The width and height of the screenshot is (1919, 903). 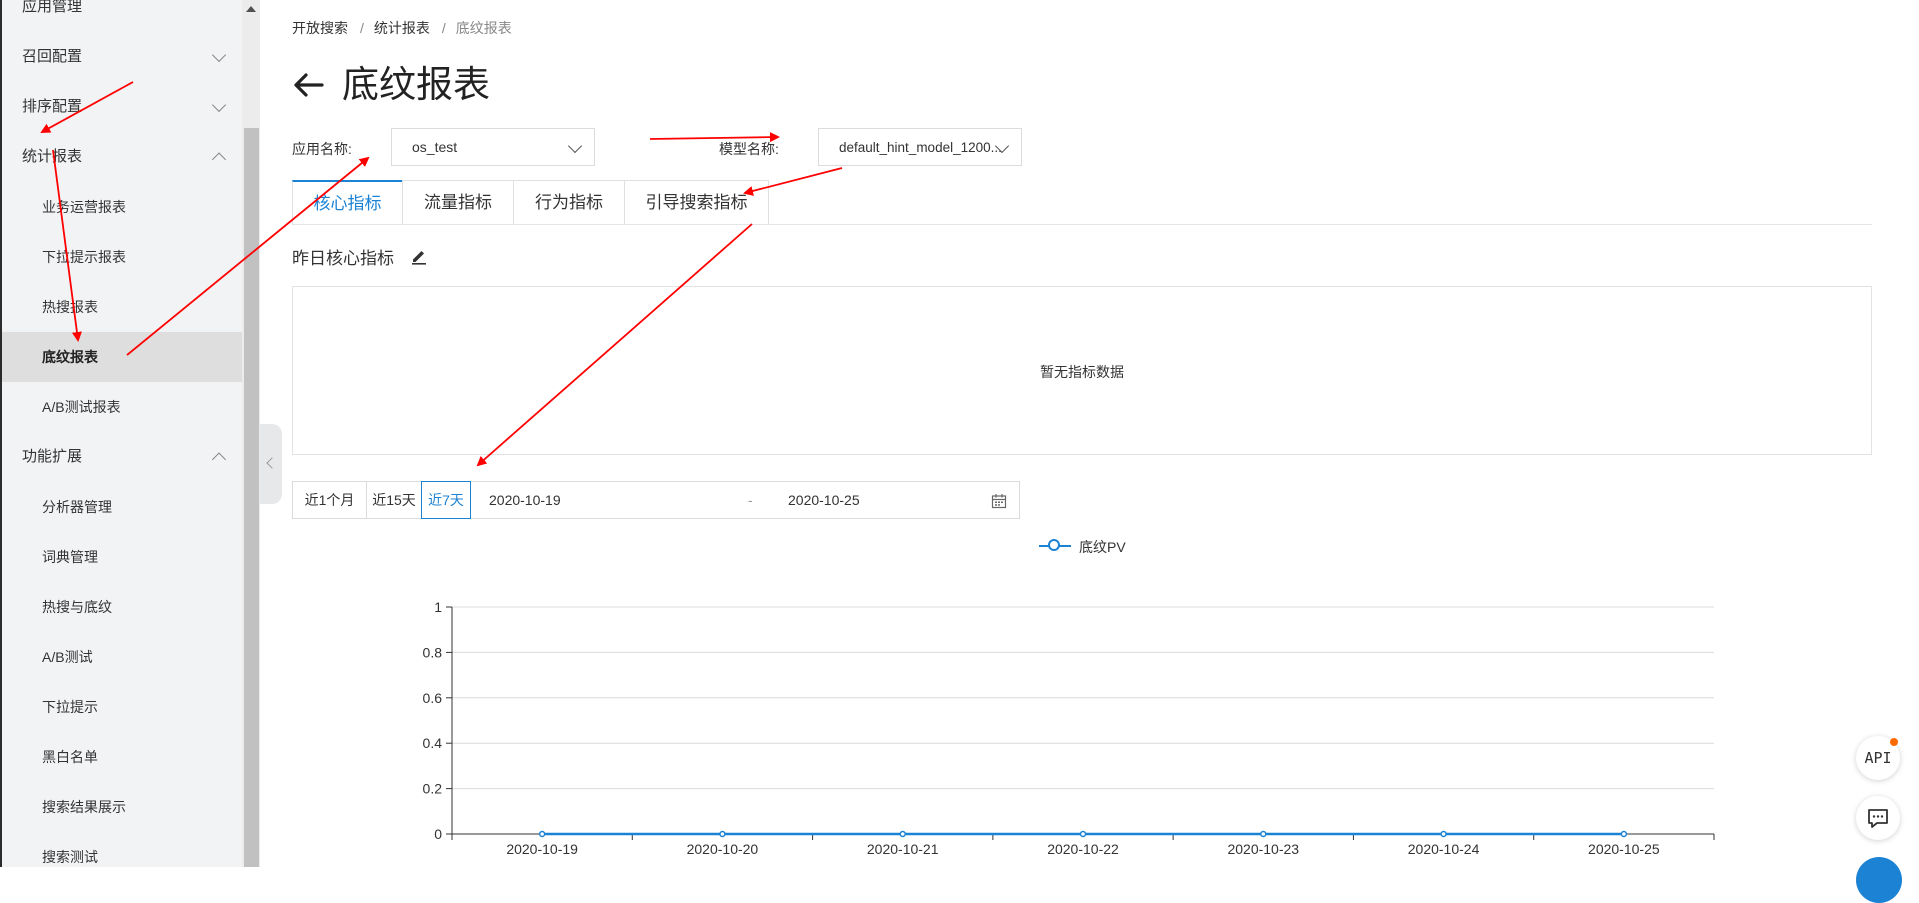 I want to click on sidebar-item-label: 热搜报表, so click(x=70, y=307).